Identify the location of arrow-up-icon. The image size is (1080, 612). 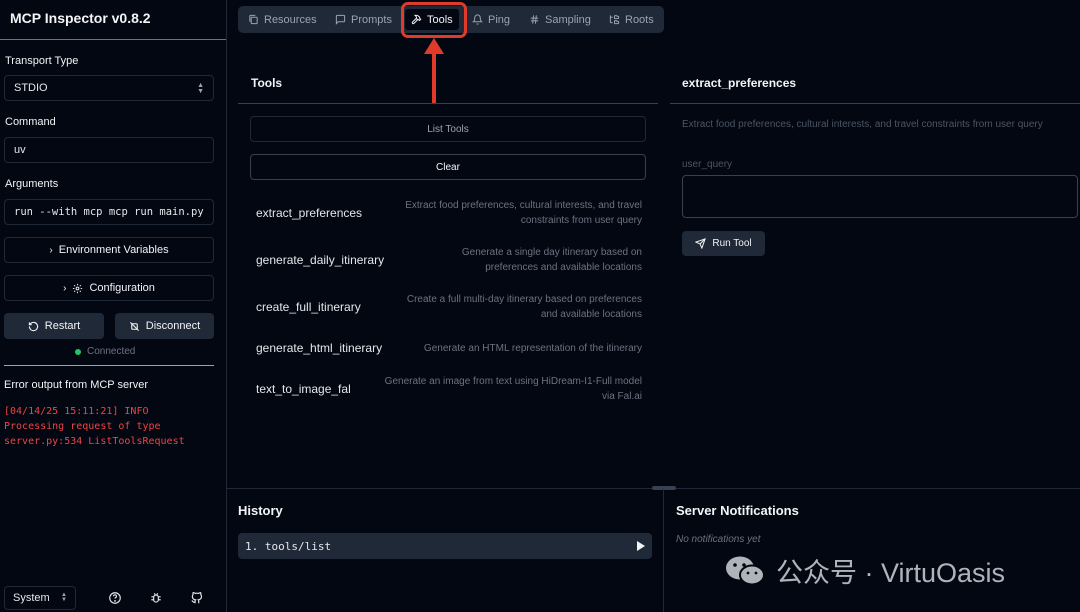
(434, 71).